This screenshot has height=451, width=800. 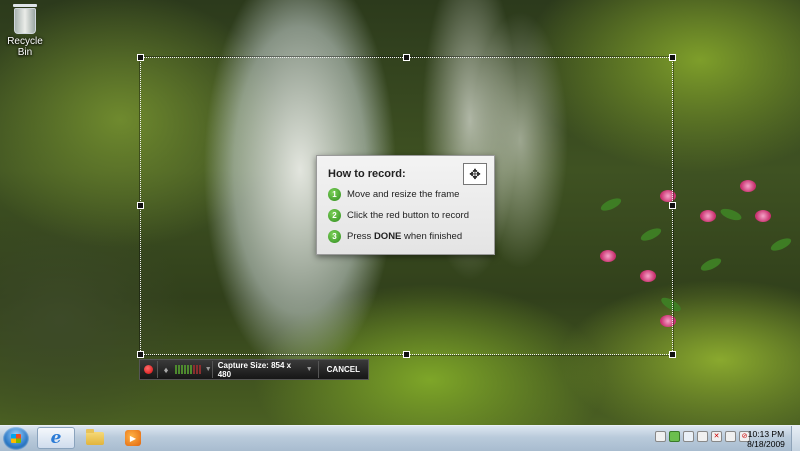 I want to click on power-icon, so click(x=730, y=436).